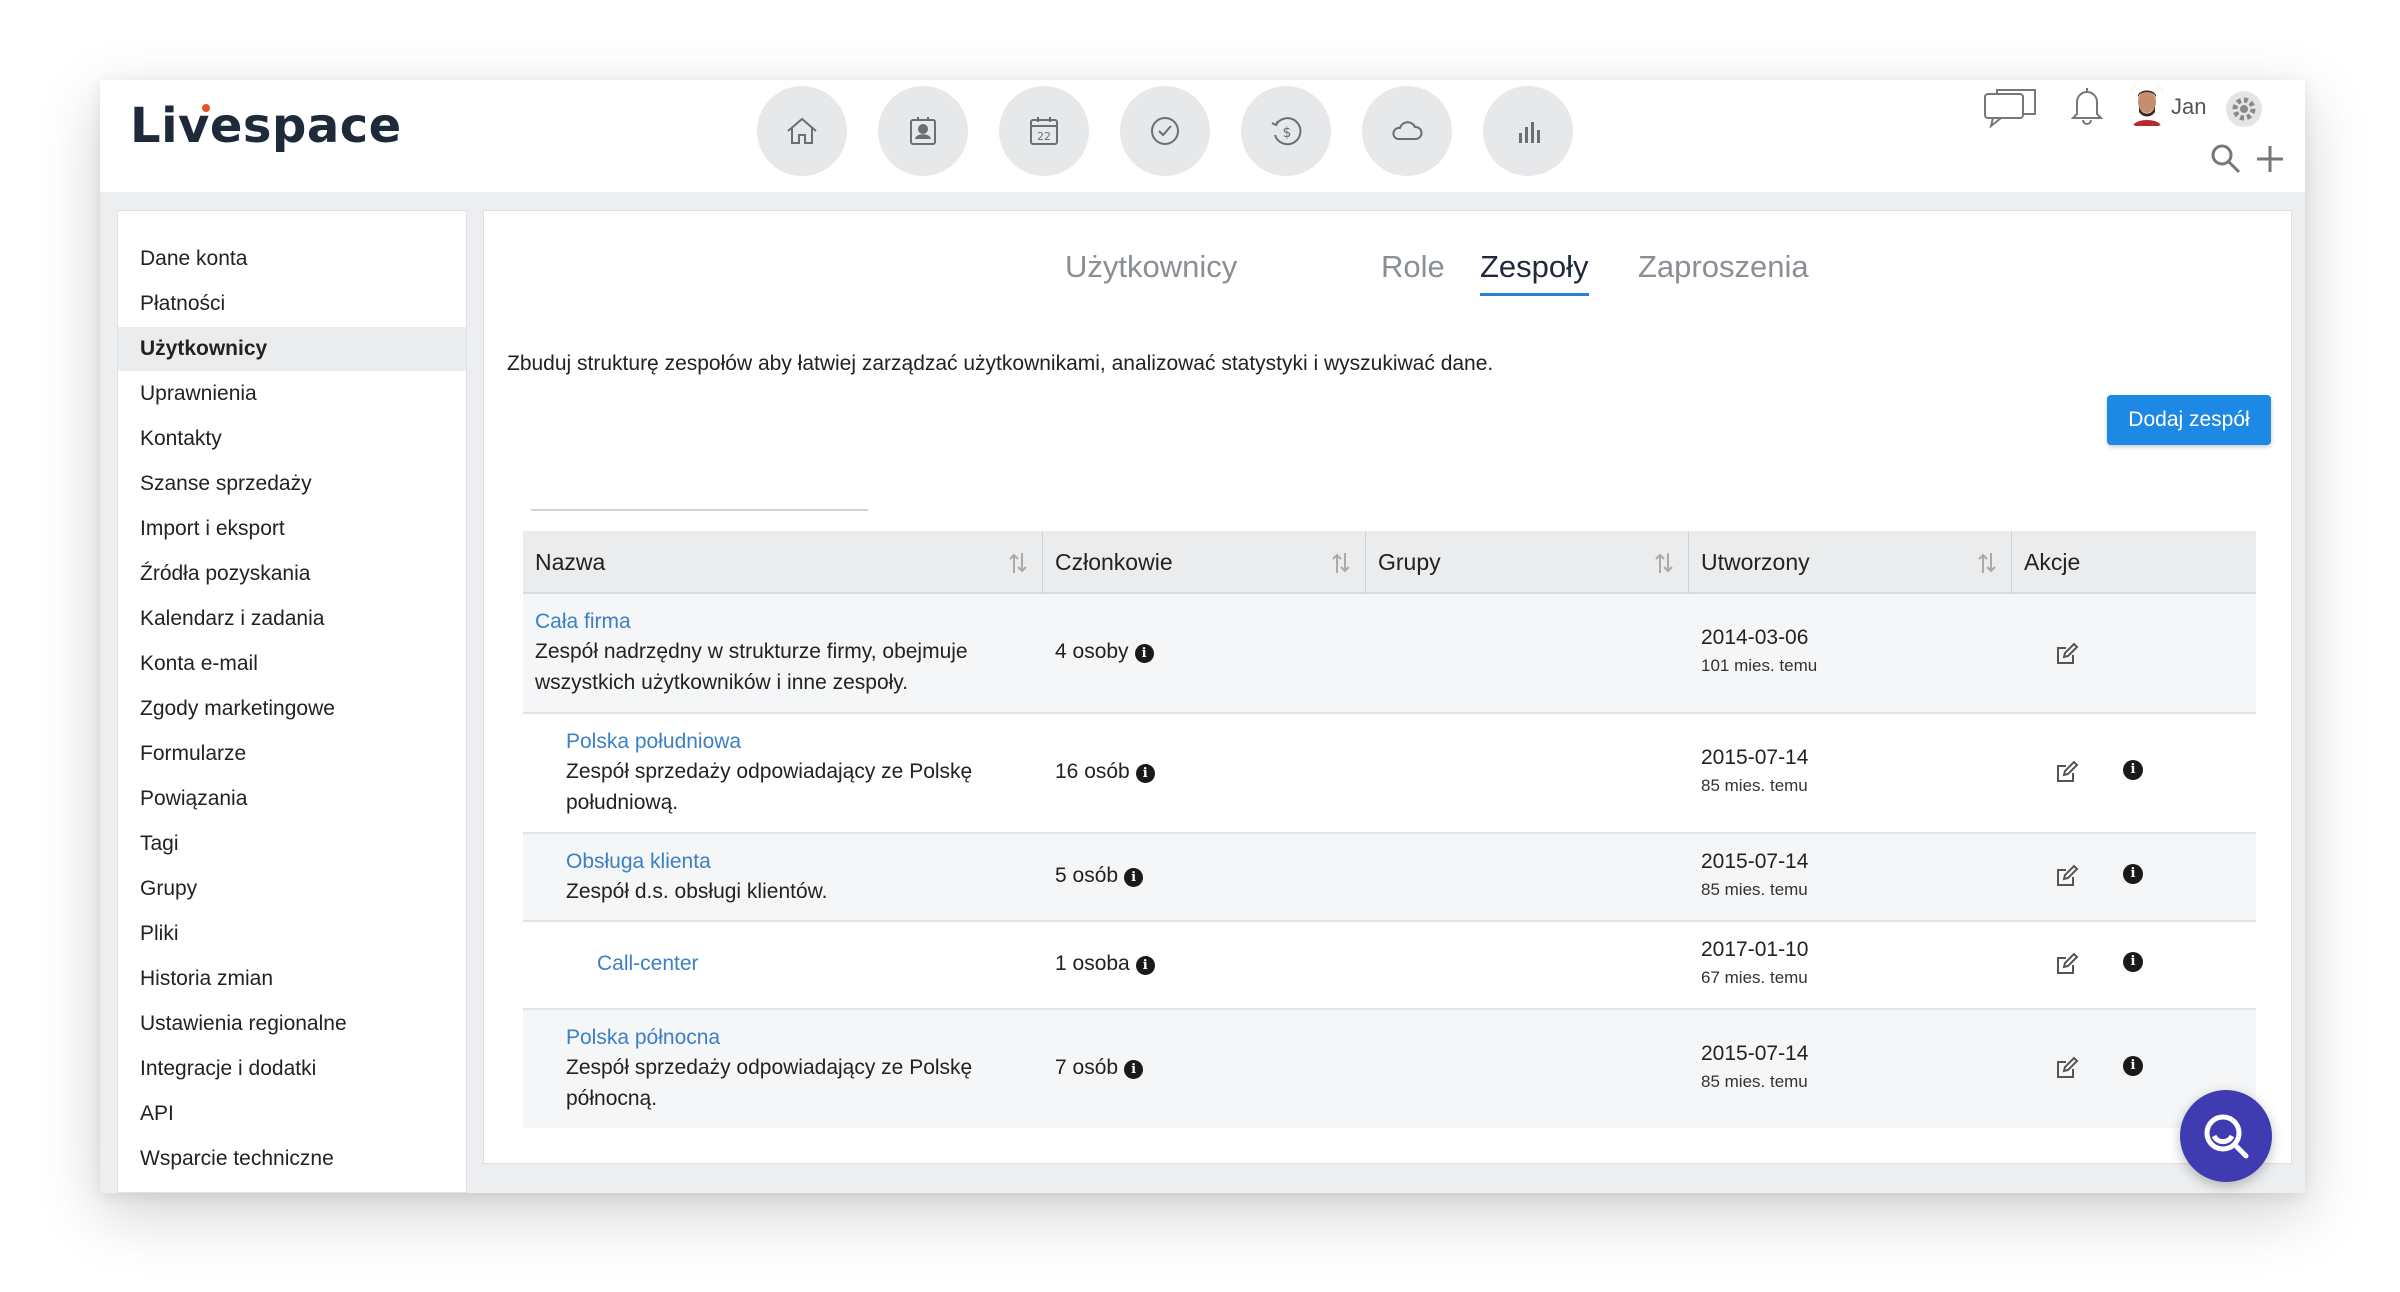 The height and width of the screenshot is (1292, 2400). Describe the element at coordinates (699, 510) in the screenshot. I see `filter-input-underline` at that location.